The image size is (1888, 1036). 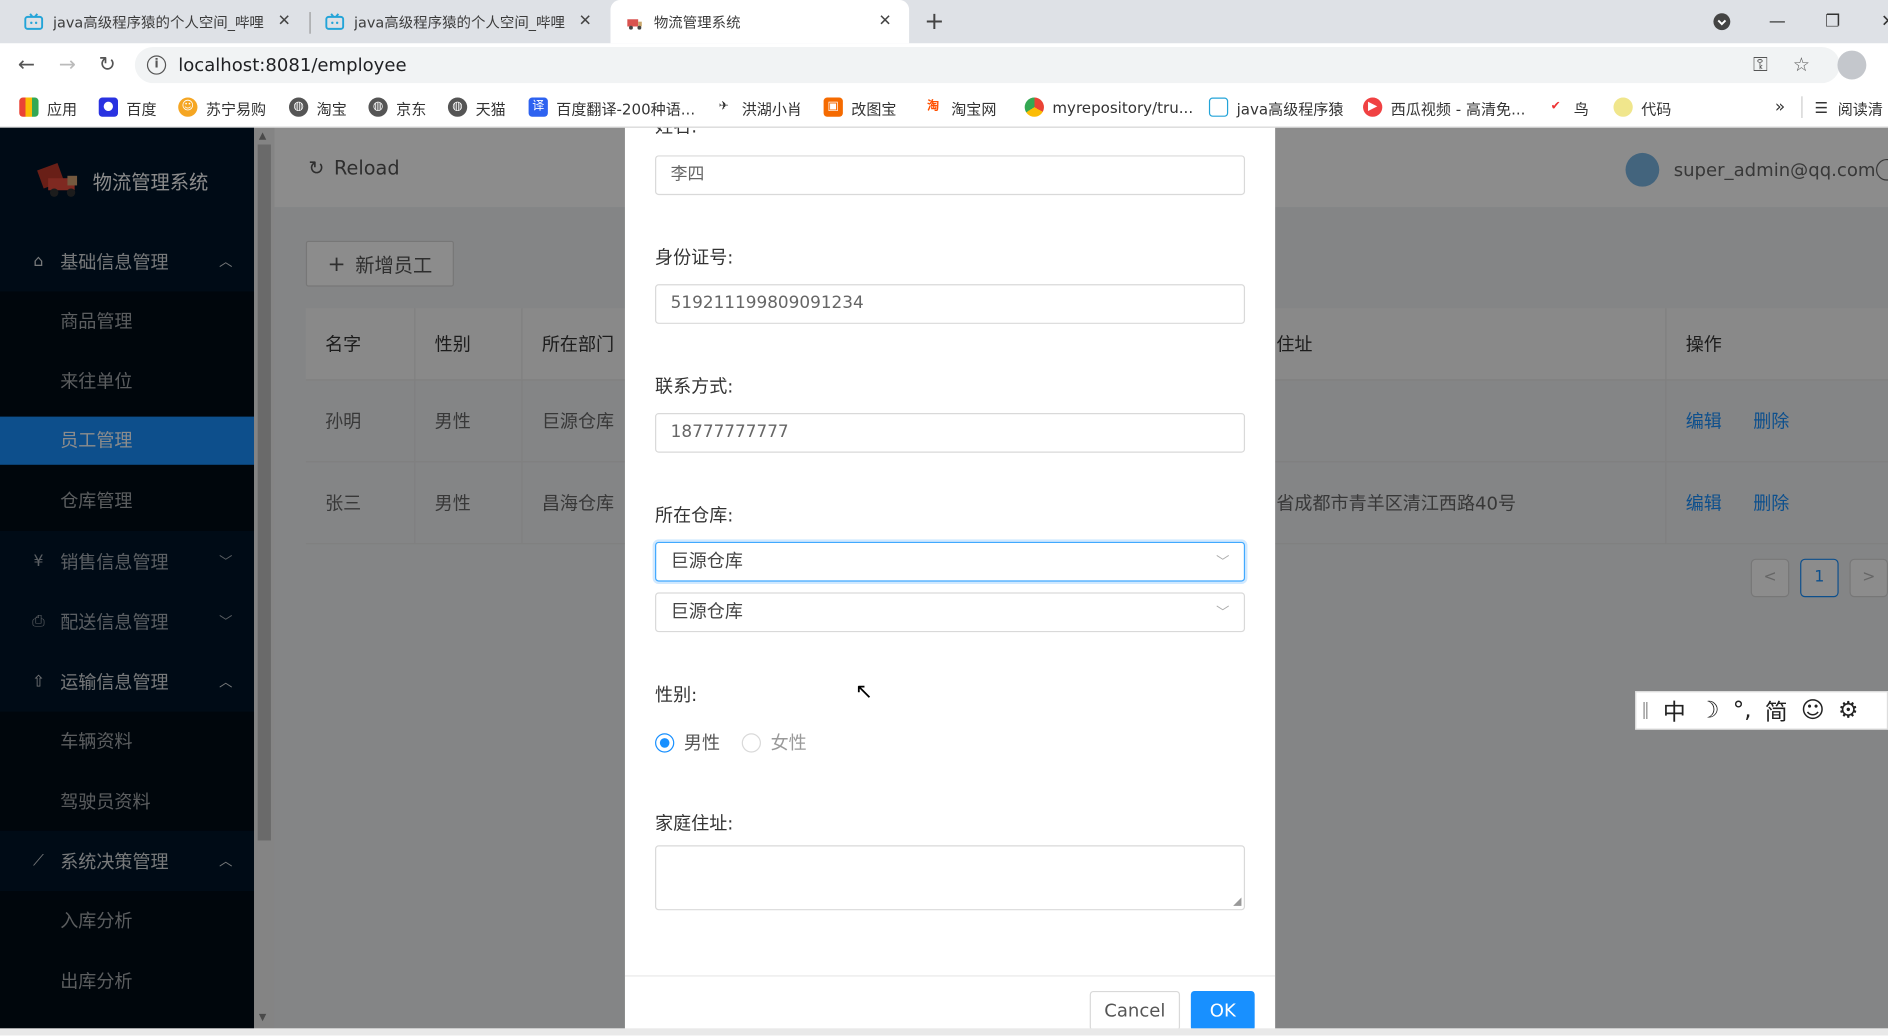 What do you see at coordinates (1852, 65) in the screenshot?
I see `profile-icon` at bounding box center [1852, 65].